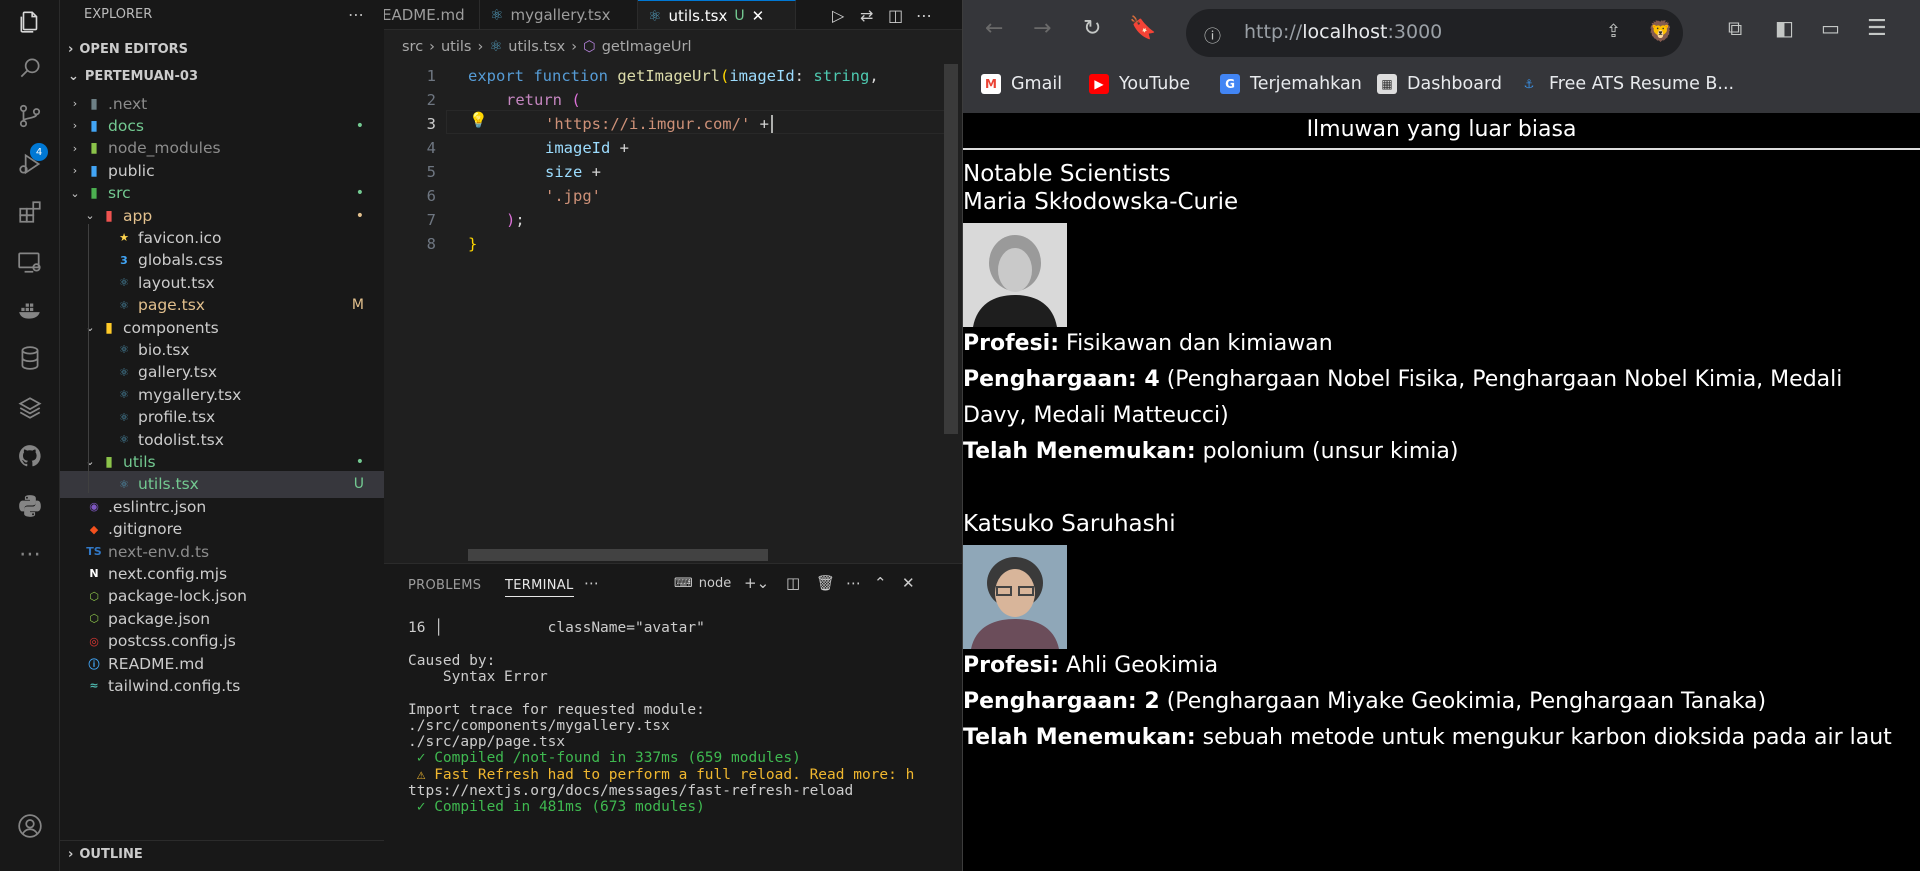  I want to click on vertical-scrollbar, so click(951, 249).